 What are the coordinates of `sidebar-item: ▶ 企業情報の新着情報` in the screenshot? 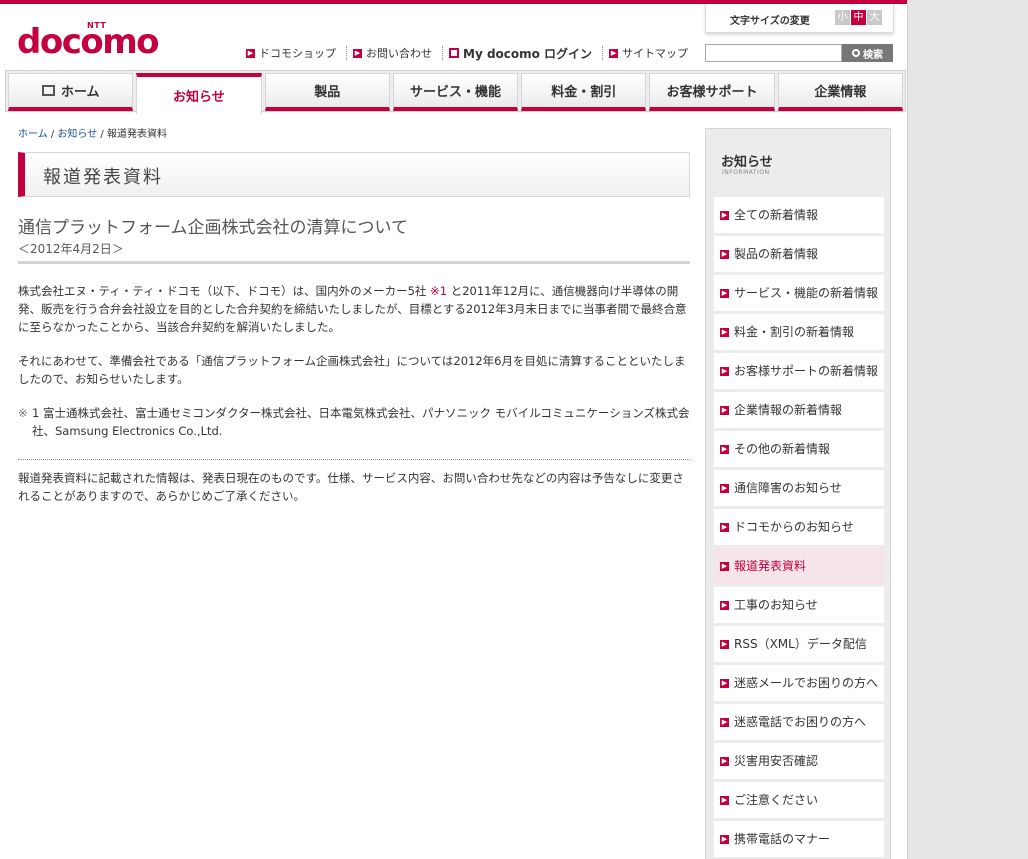 It's located at (799, 411).